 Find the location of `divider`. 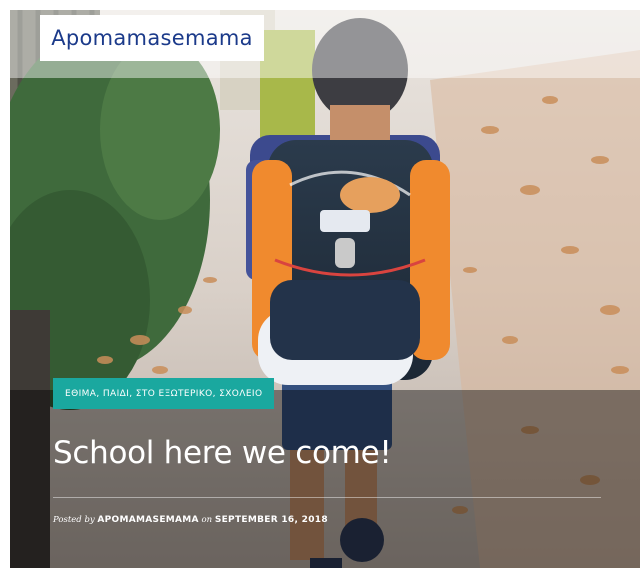

divider is located at coordinates (327, 497).